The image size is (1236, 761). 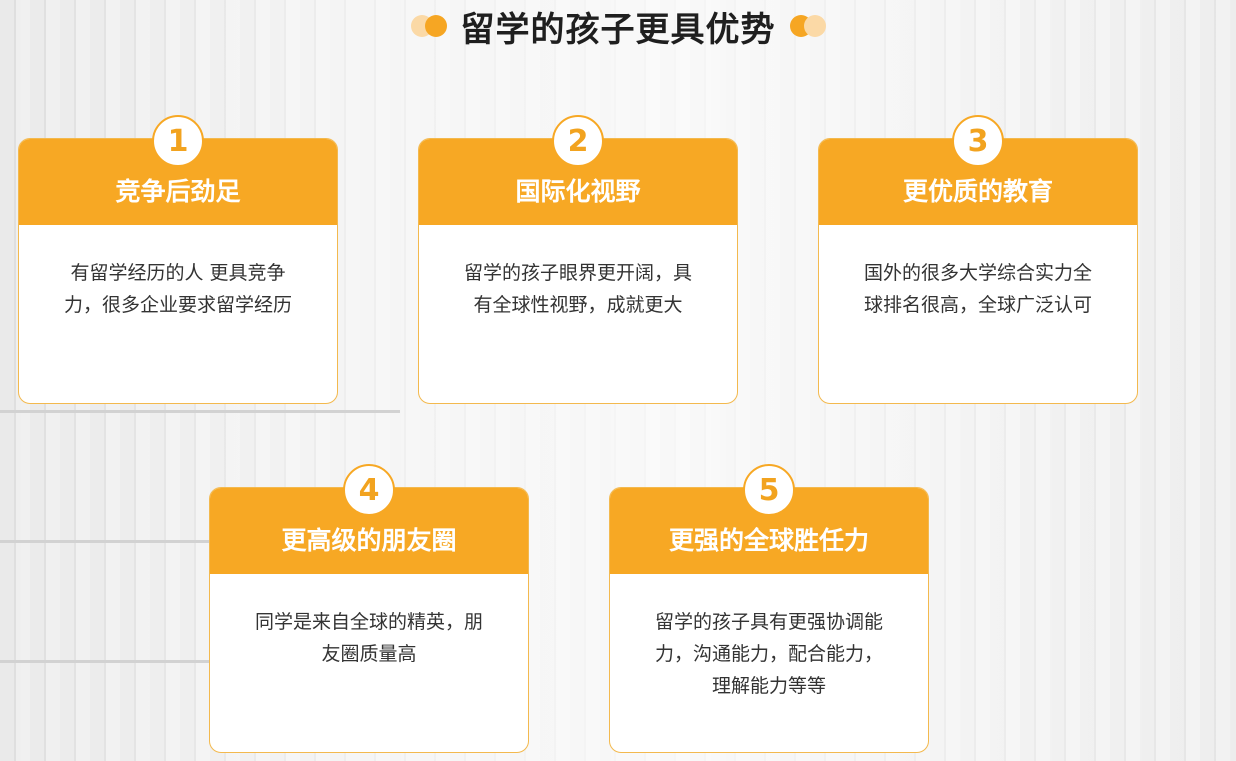 I want to click on card-text: 国外的很多大学综合实力全球排名很高，全球广泛认可, so click(x=977, y=289).